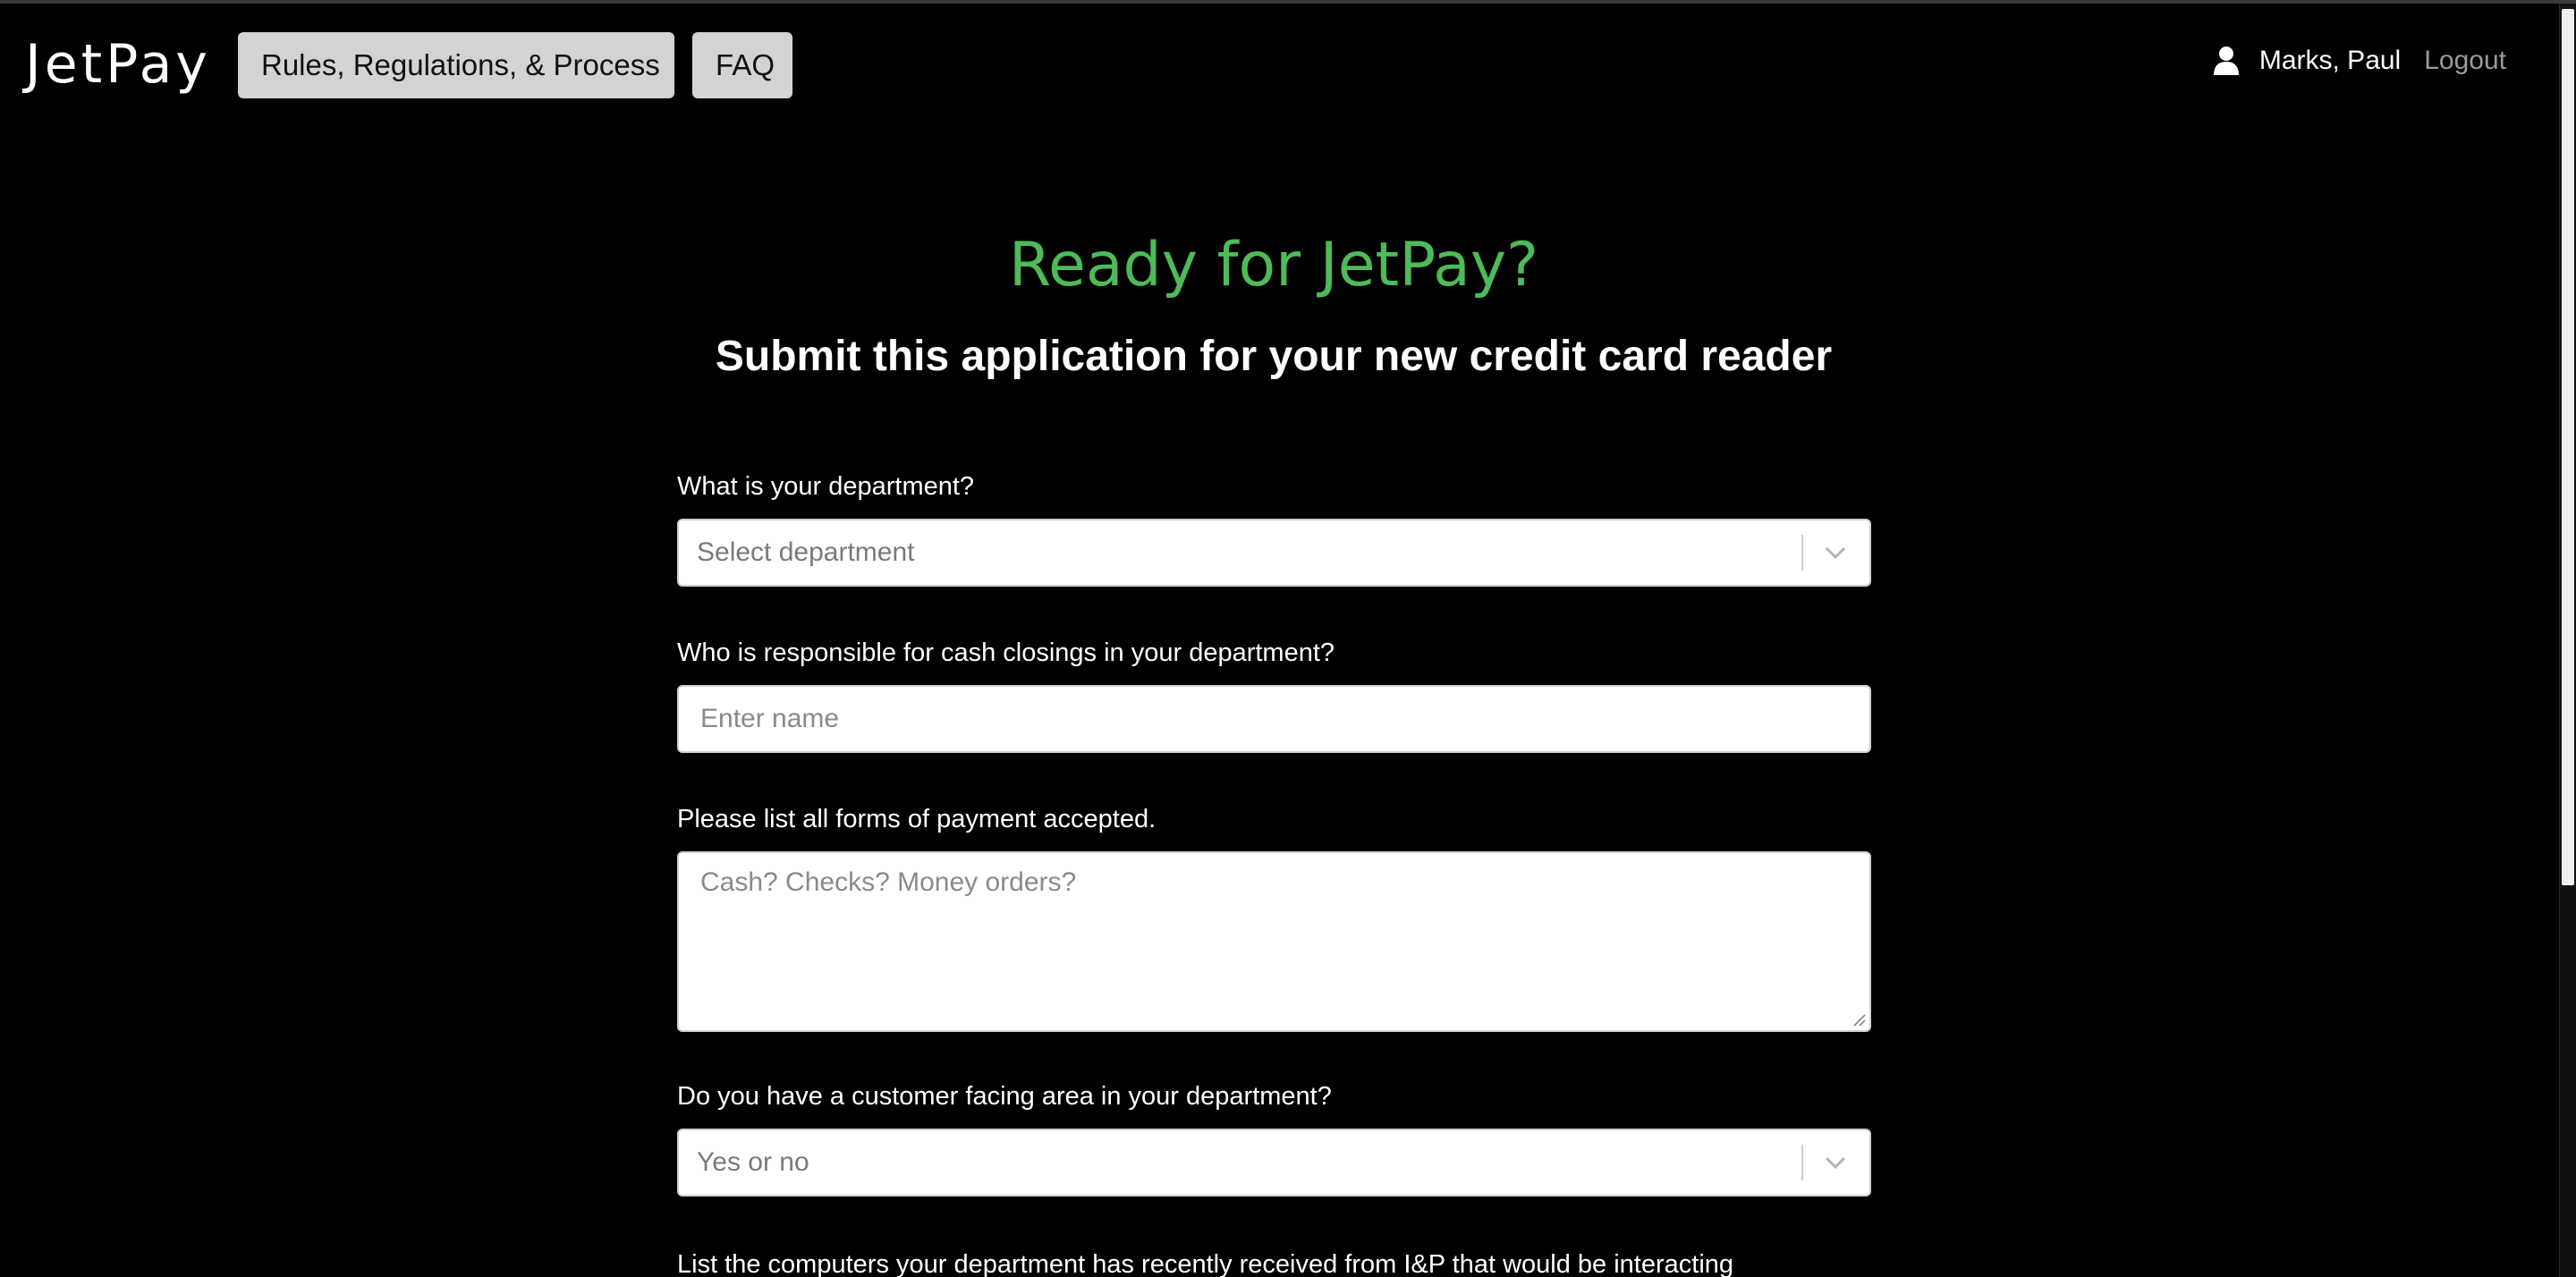 Image resolution: width=2576 pixels, height=1277 pixels. Describe the element at coordinates (2226, 61) in the screenshot. I see `user-icon` at that location.